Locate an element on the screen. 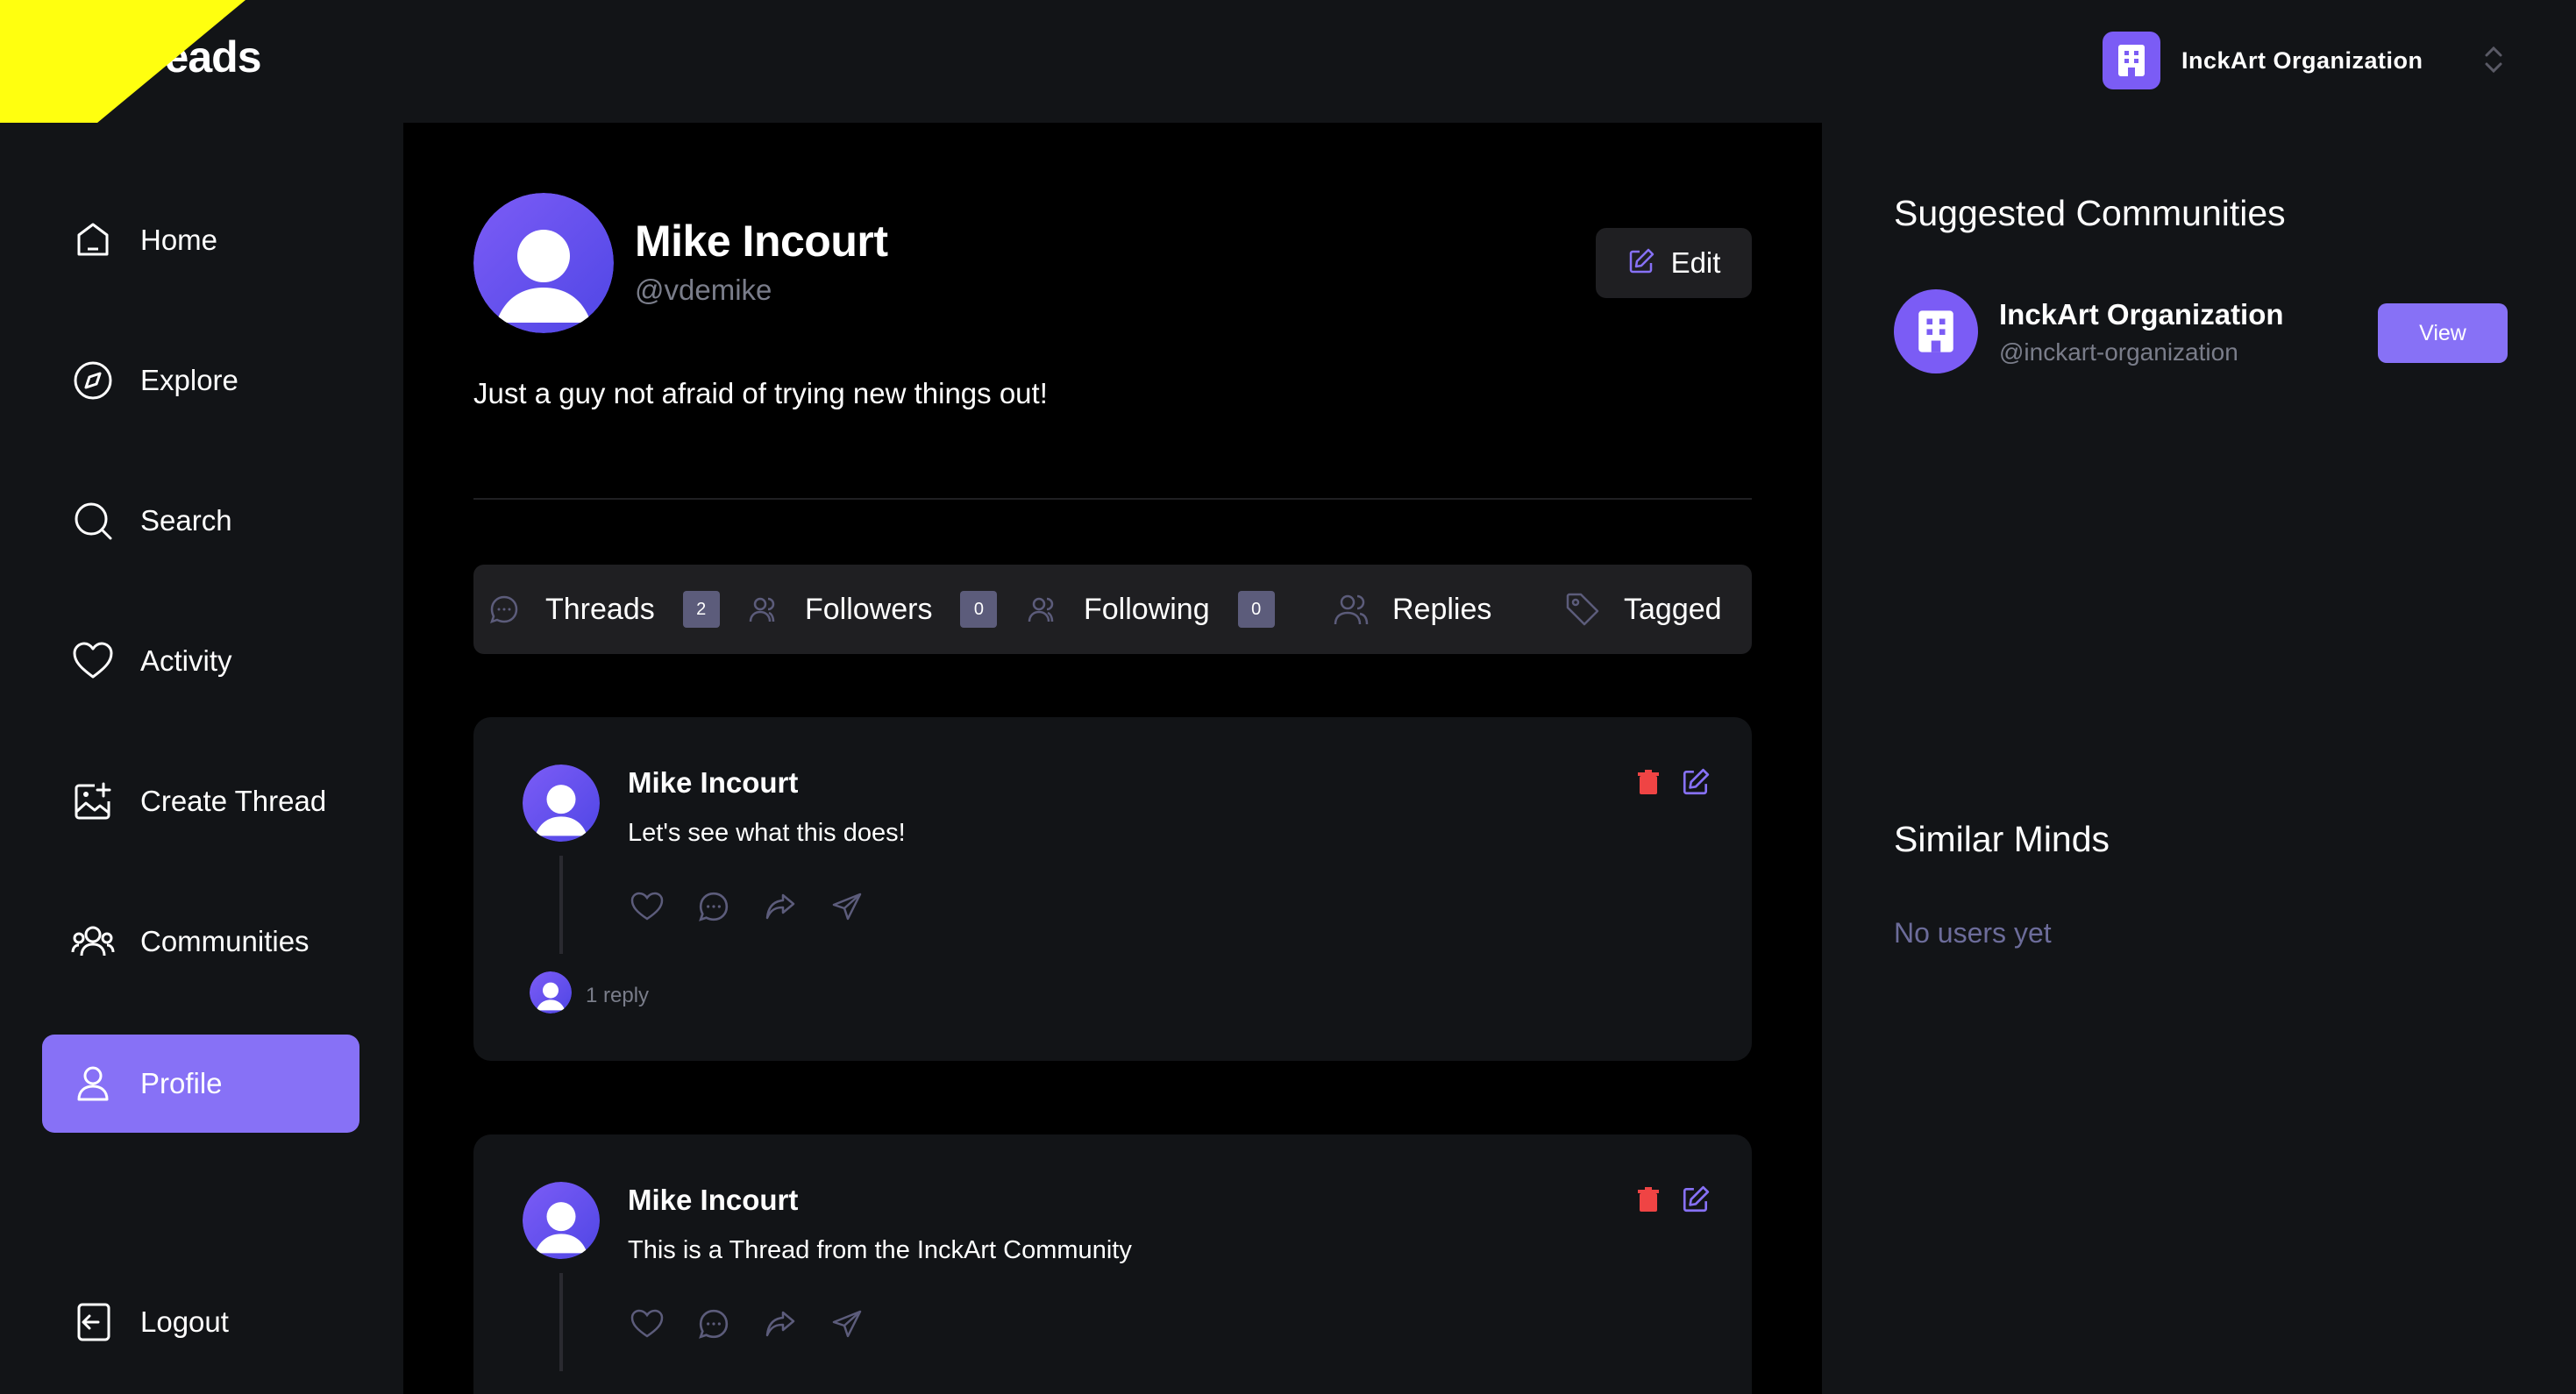 The height and width of the screenshot is (1394, 2576). sidebar-item-label: Profile is located at coordinates (181, 1083).